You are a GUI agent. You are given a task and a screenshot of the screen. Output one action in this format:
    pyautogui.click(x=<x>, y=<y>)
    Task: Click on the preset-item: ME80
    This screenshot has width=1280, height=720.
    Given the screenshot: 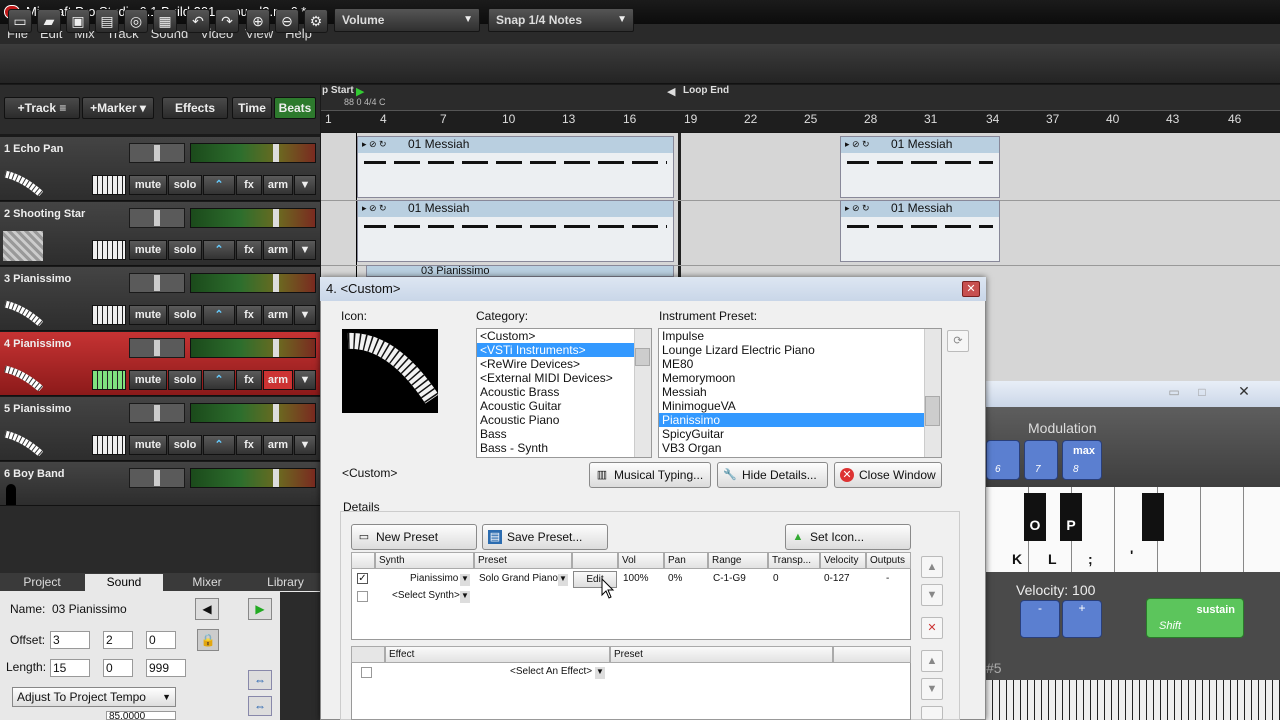 What is the action you would take?
    pyautogui.click(x=800, y=364)
    